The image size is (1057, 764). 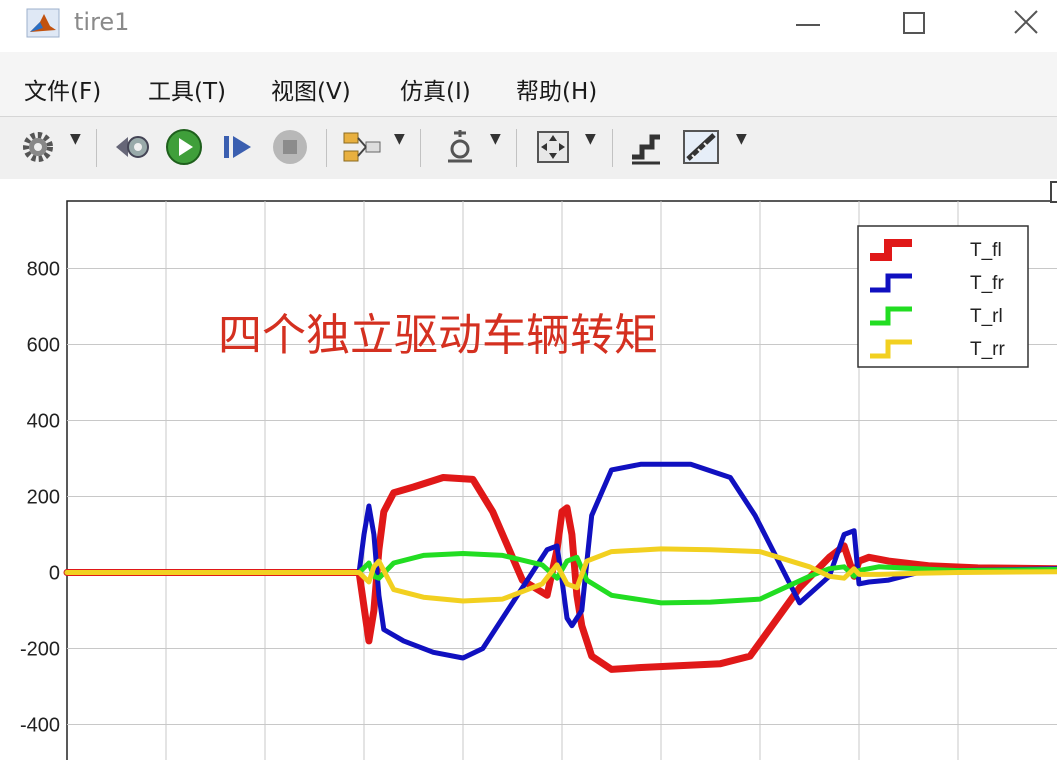 I want to click on y-tick-label: 0, so click(x=54, y=574).